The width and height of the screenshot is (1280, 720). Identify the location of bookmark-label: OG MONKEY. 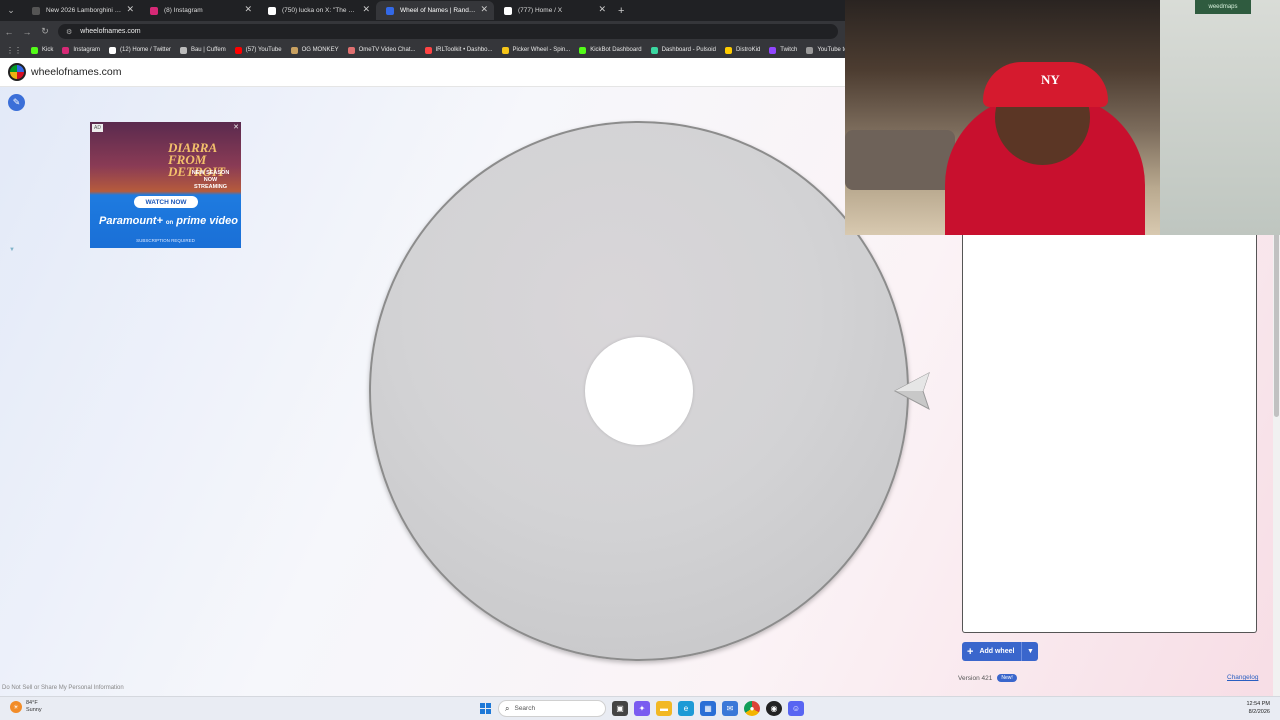
(320, 50).